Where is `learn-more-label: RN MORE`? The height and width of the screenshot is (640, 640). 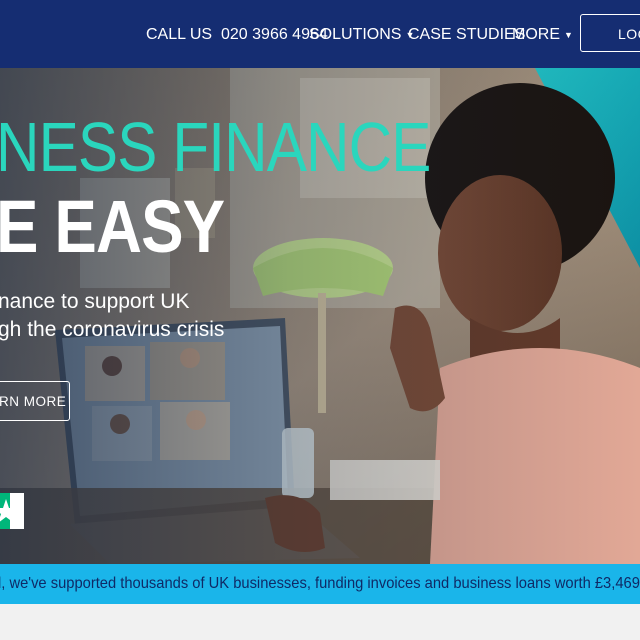
learn-more-label: RN MORE is located at coordinates (33, 401).